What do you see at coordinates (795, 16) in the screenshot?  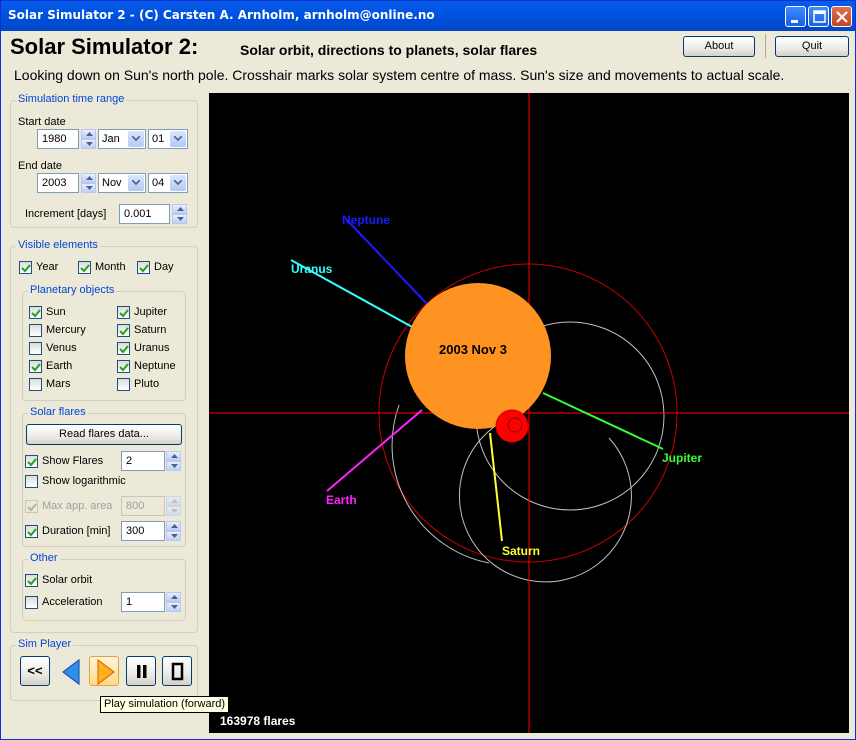 I see `minimize-button` at bounding box center [795, 16].